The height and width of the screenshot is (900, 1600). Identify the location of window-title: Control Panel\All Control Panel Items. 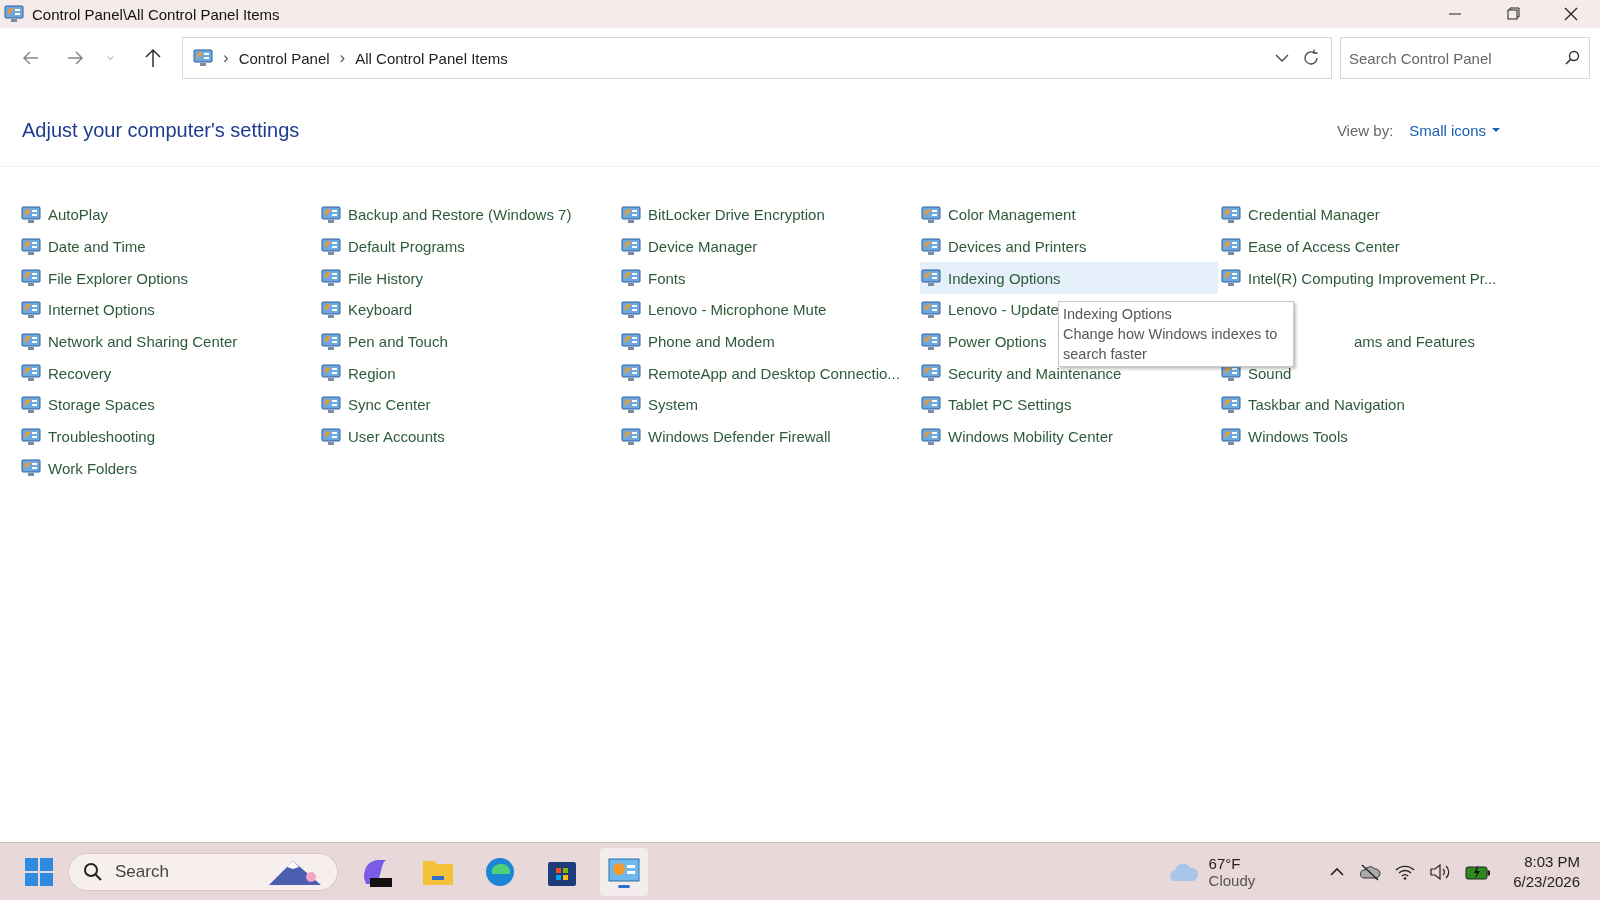
(156, 14).